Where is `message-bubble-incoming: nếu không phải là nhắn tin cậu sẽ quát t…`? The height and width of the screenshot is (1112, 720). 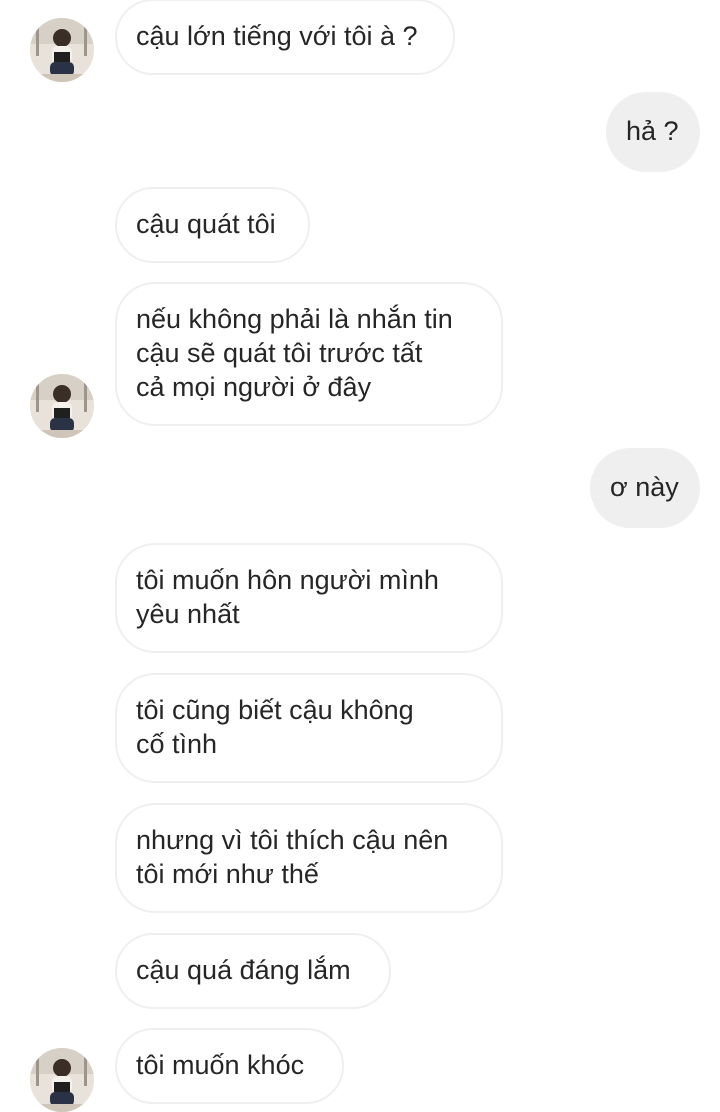
message-bubble-incoming: nếu không phải là nhắn tin cậu sẽ quát t… is located at coordinates (309, 354).